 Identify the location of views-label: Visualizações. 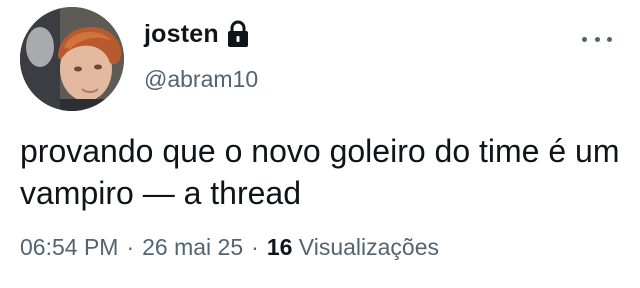
(369, 247).